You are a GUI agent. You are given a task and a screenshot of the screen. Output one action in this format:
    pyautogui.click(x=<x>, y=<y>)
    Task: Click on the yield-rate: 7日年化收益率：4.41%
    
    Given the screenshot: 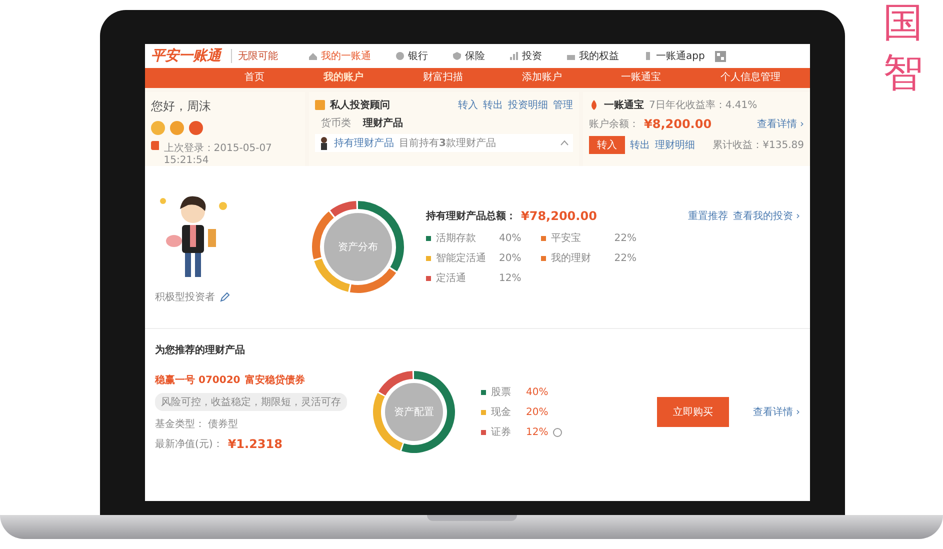 What is the action you would take?
    pyautogui.click(x=703, y=105)
    